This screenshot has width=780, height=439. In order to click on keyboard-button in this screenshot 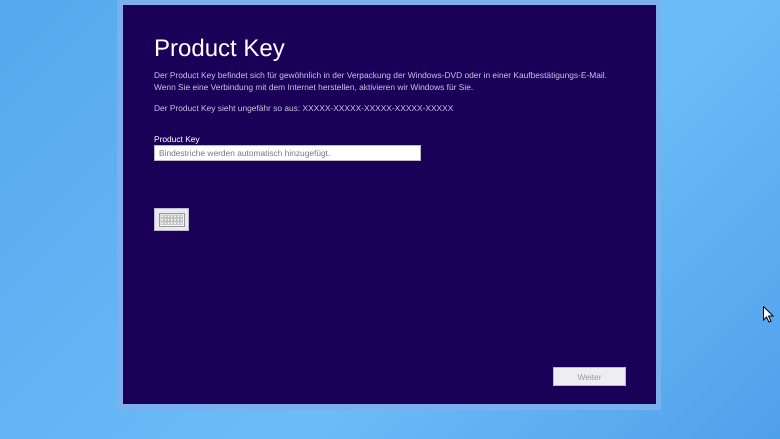, I will do `click(171, 219)`.